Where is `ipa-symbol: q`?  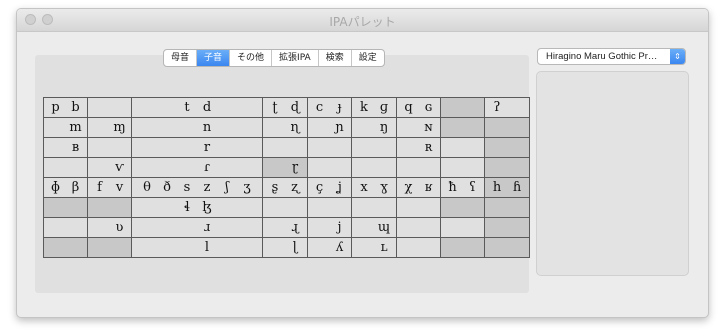 ipa-symbol: q is located at coordinates (409, 107).